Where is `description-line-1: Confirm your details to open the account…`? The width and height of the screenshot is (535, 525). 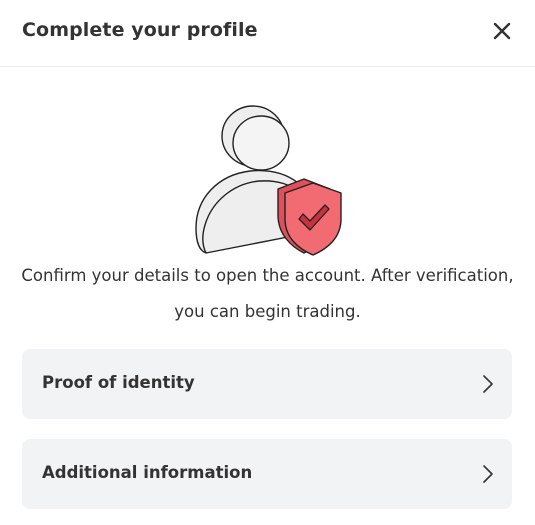
description-line-1: Confirm your details to open the account… is located at coordinates (267, 275).